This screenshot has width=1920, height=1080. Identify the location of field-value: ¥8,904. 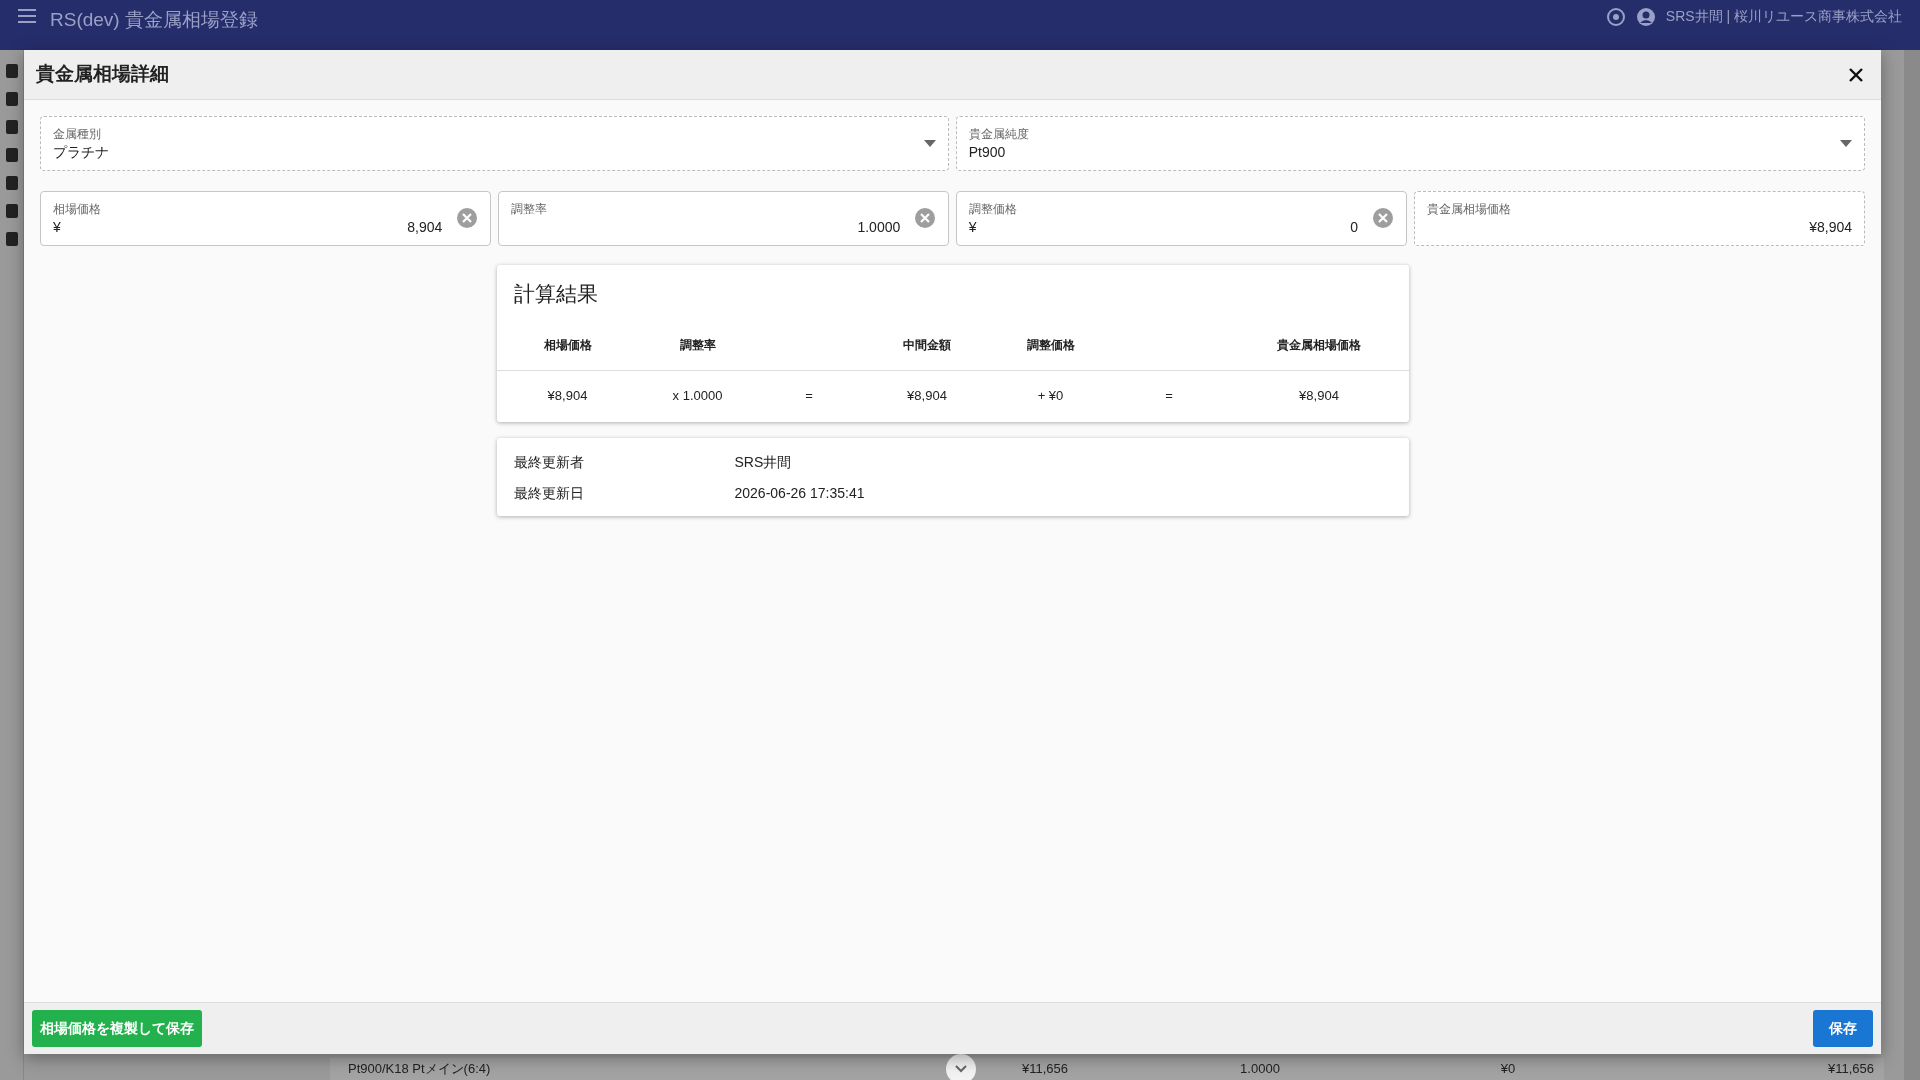
(1830, 227).